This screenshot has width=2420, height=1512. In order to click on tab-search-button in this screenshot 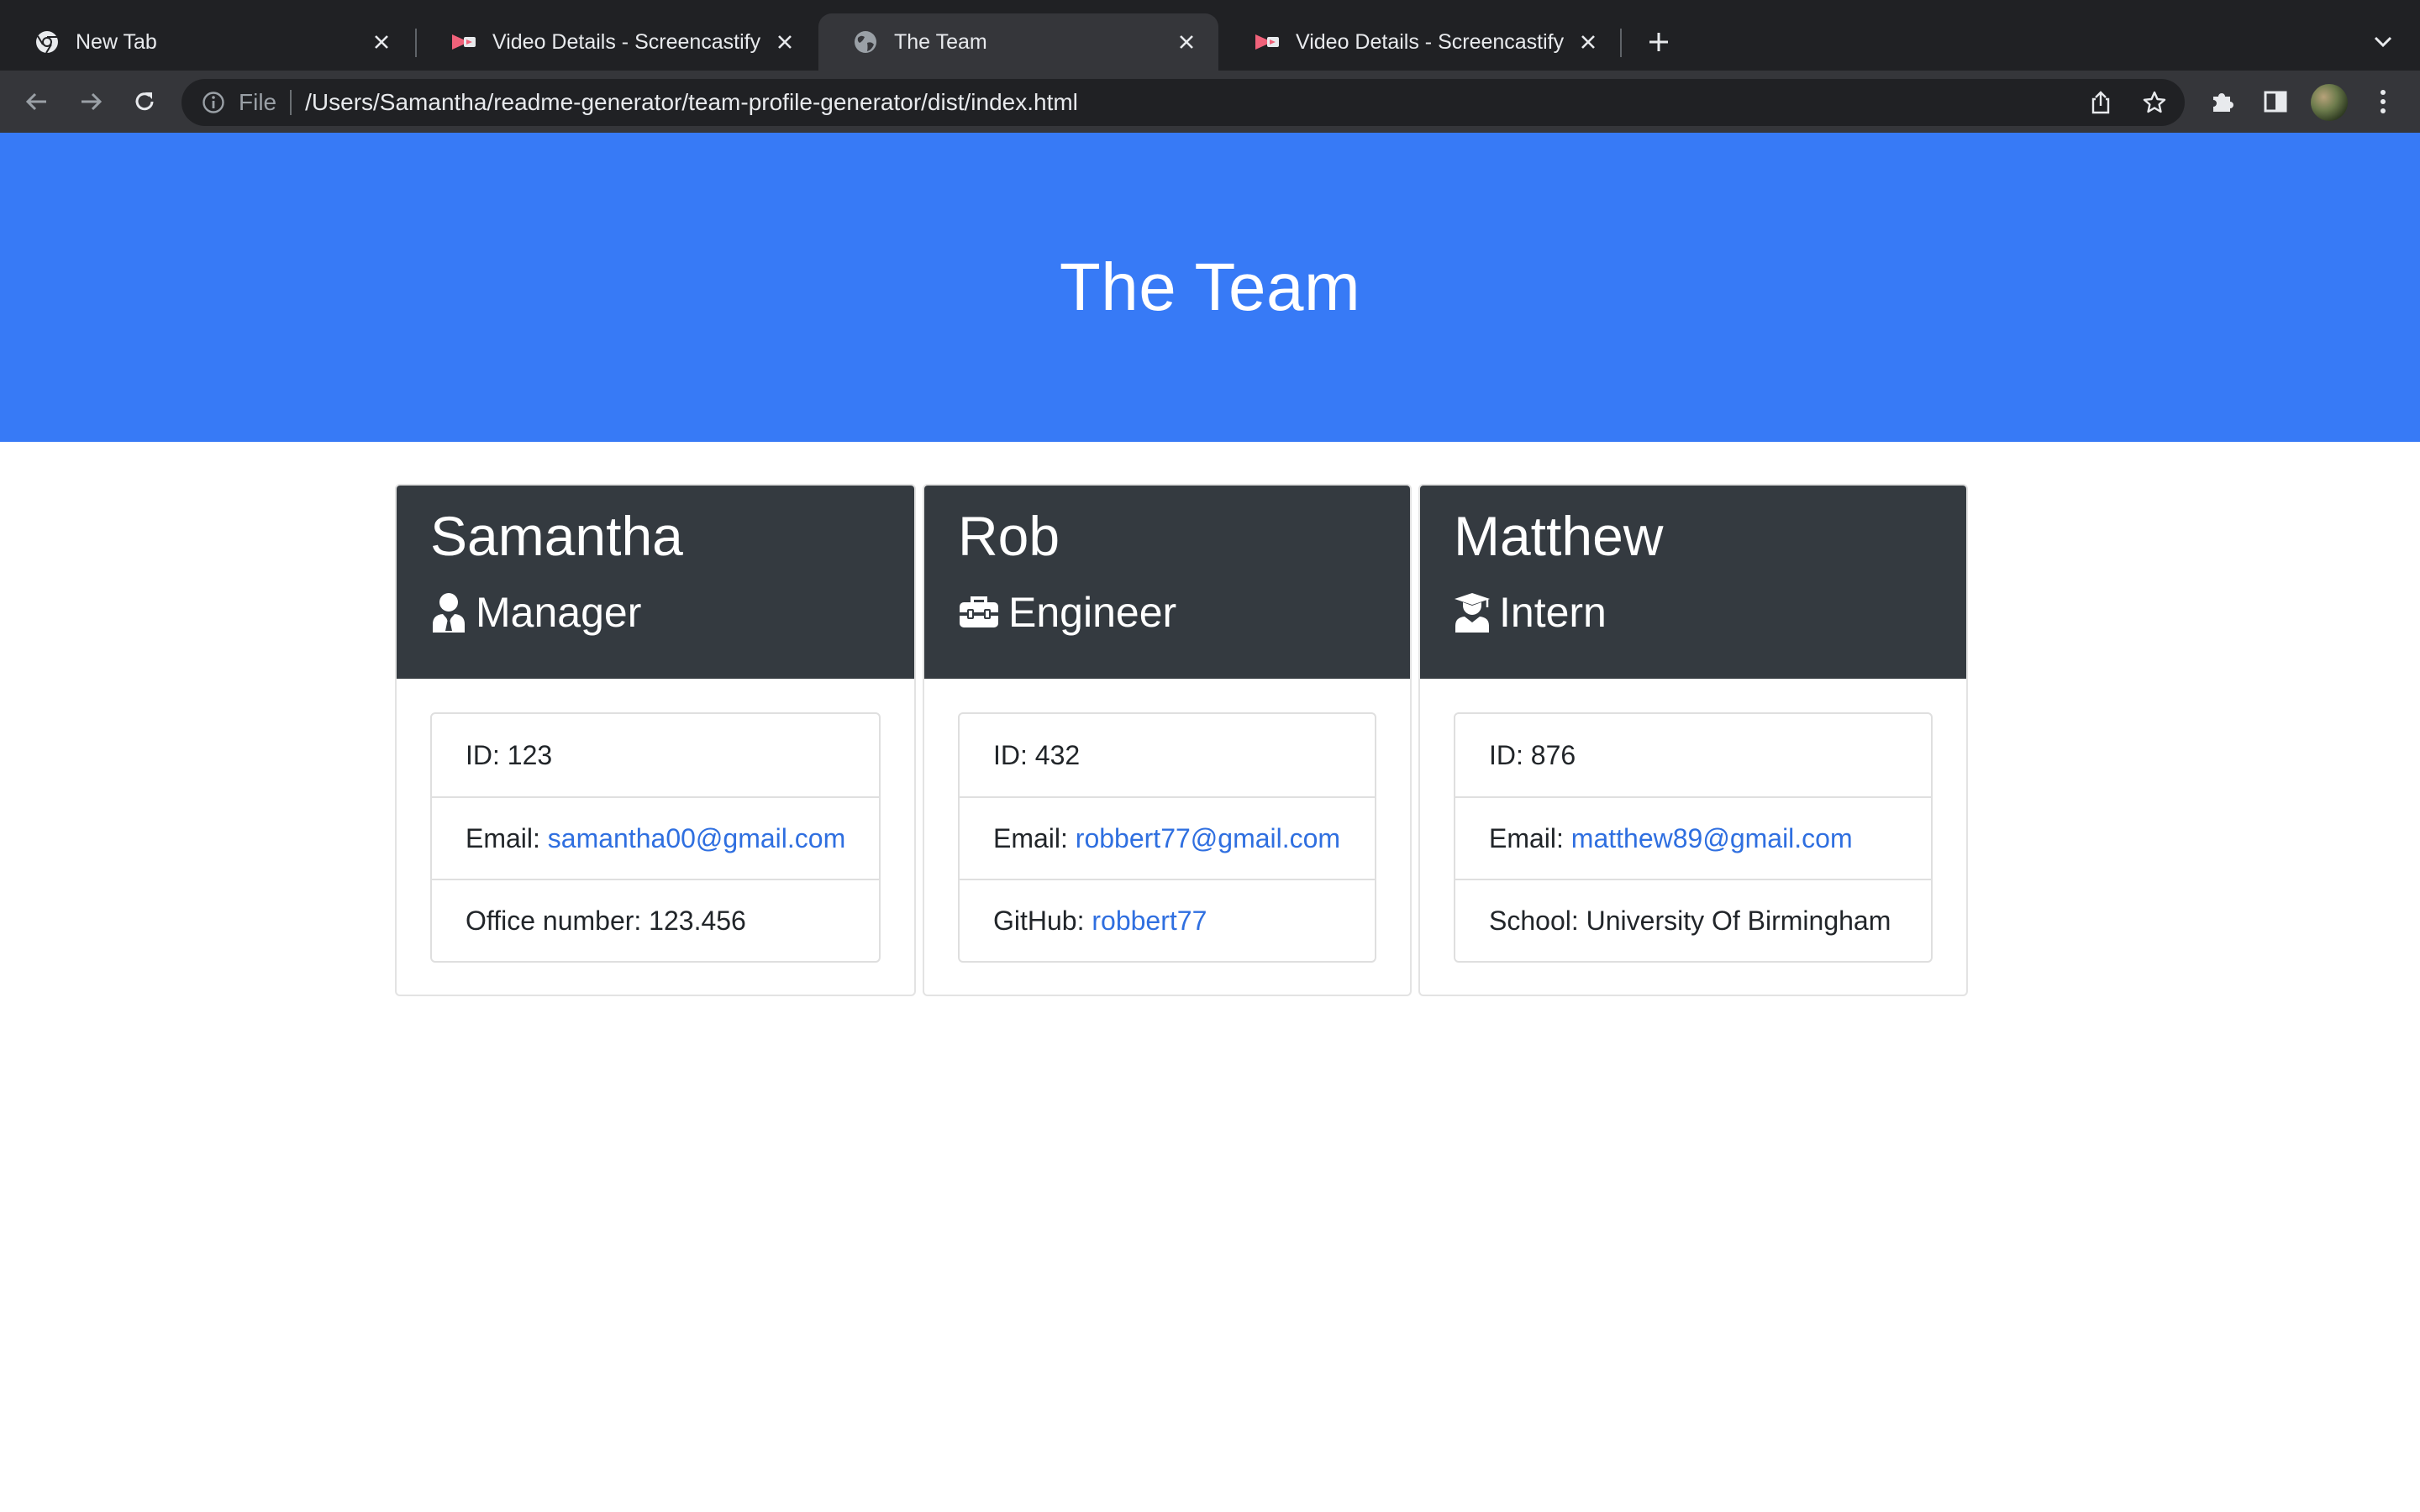, I will do `click(2383, 42)`.